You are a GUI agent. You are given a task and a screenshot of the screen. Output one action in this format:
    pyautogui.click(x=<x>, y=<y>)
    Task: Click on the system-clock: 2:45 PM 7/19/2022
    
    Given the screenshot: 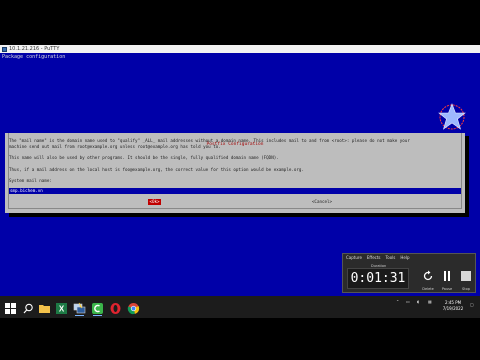 What is the action you would take?
    pyautogui.click(x=453, y=306)
    